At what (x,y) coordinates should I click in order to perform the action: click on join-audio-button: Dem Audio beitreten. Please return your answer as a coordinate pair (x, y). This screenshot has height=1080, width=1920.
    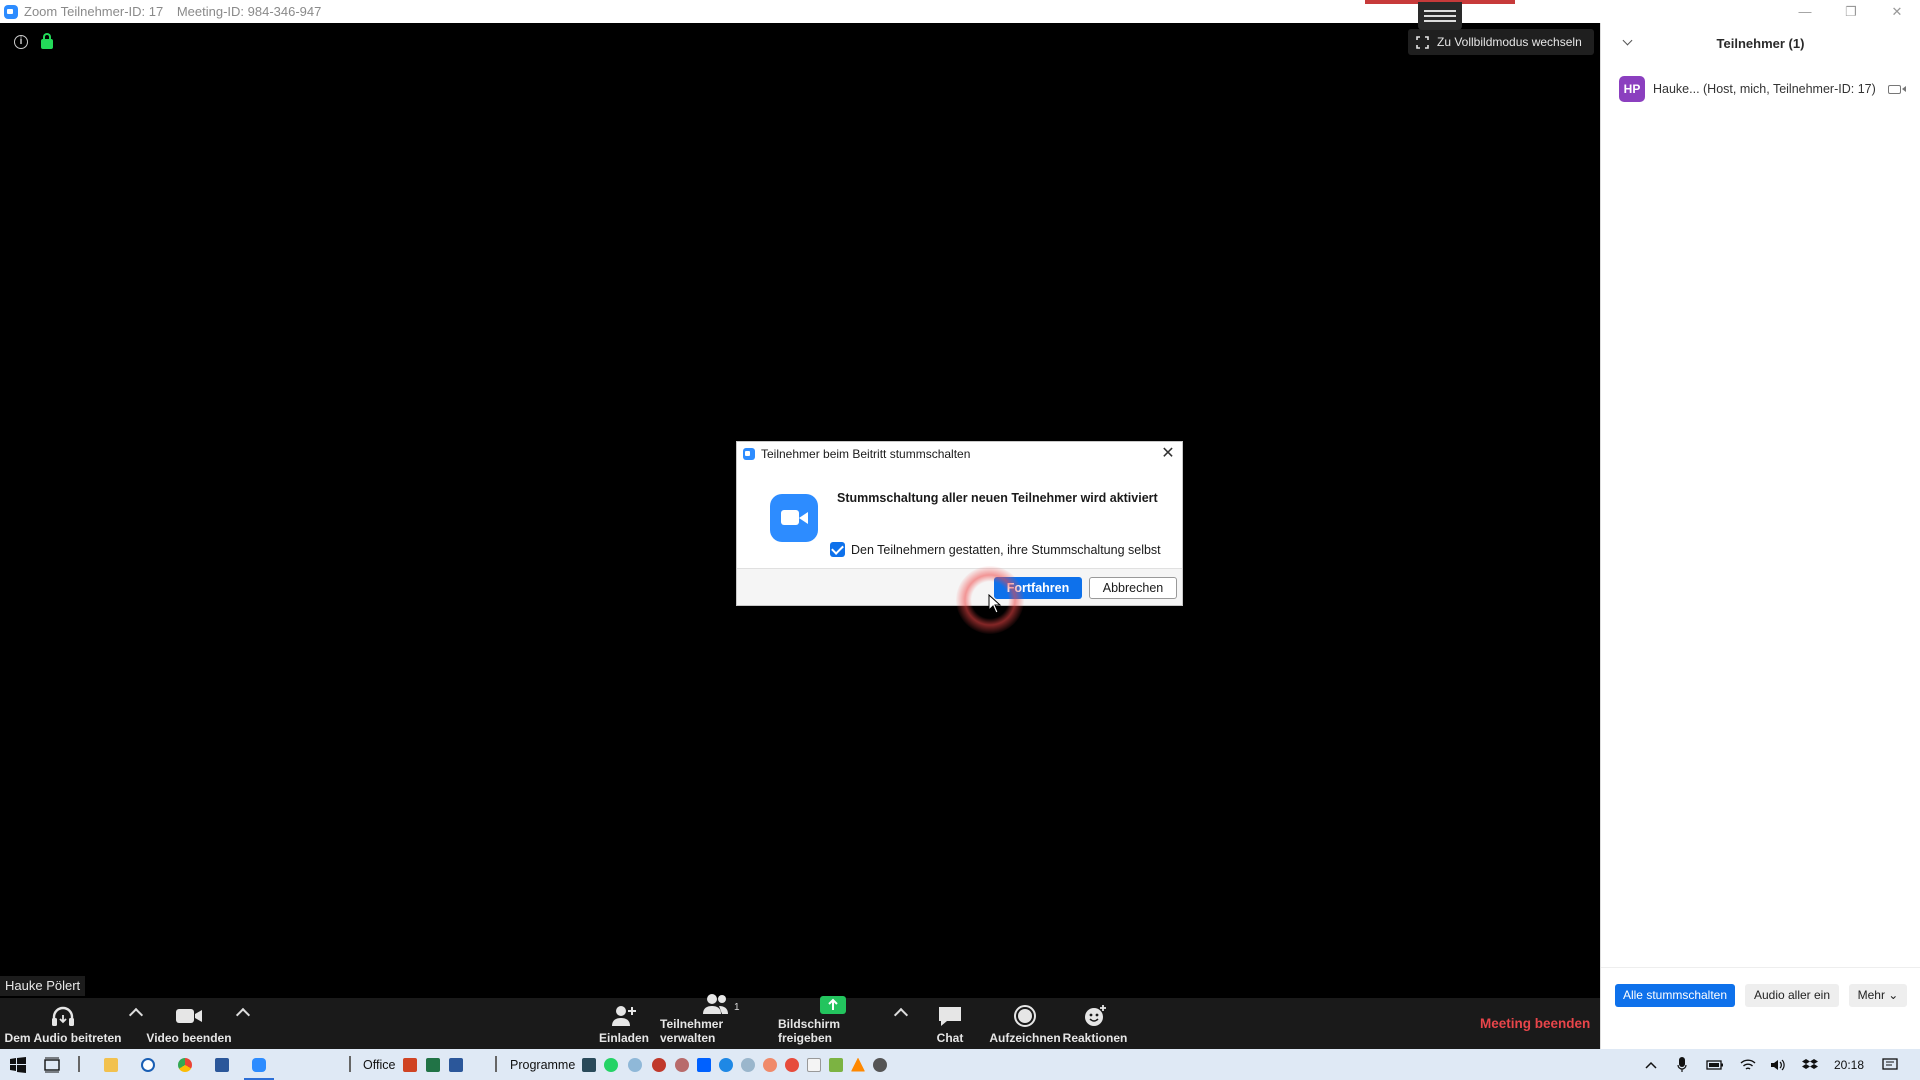
    Looking at the image, I should click on (63, 1023).